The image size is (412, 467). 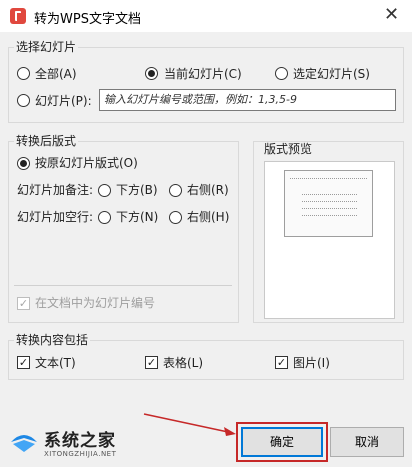 What do you see at coordinates (281, 73) in the screenshot?
I see `radio-selected-slides` at bounding box center [281, 73].